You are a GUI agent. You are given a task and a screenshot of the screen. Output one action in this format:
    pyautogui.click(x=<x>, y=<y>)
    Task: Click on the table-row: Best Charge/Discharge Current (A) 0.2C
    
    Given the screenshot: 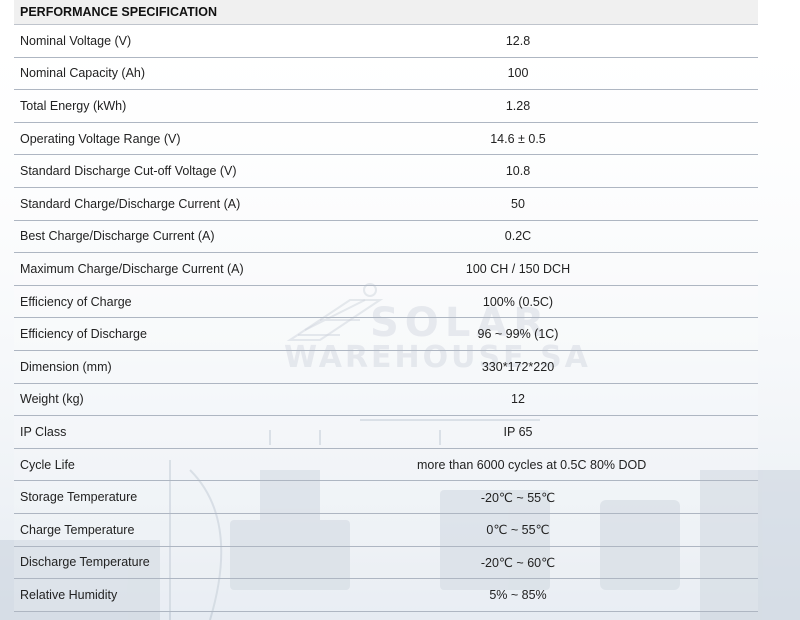 What is the action you would take?
    pyautogui.click(x=386, y=237)
    